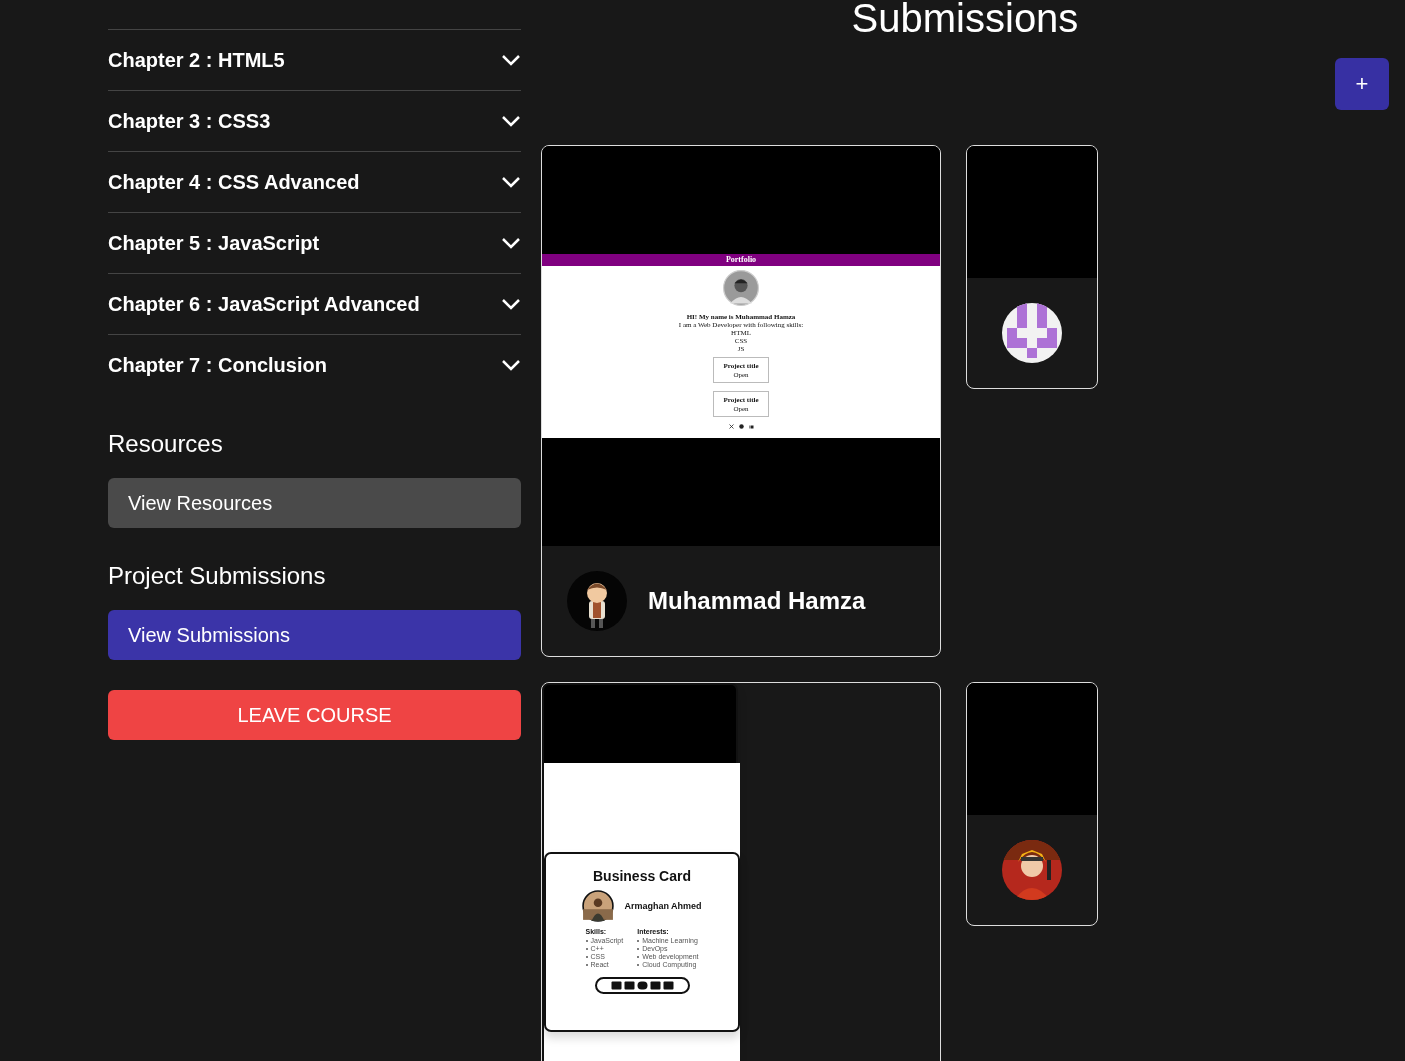 Image resolution: width=1405 pixels, height=1061 pixels. What do you see at coordinates (314, 242) in the screenshot?
I see `chapter-accordion: Chapter 5 : JavaScript` at bounding box center [314, 242].